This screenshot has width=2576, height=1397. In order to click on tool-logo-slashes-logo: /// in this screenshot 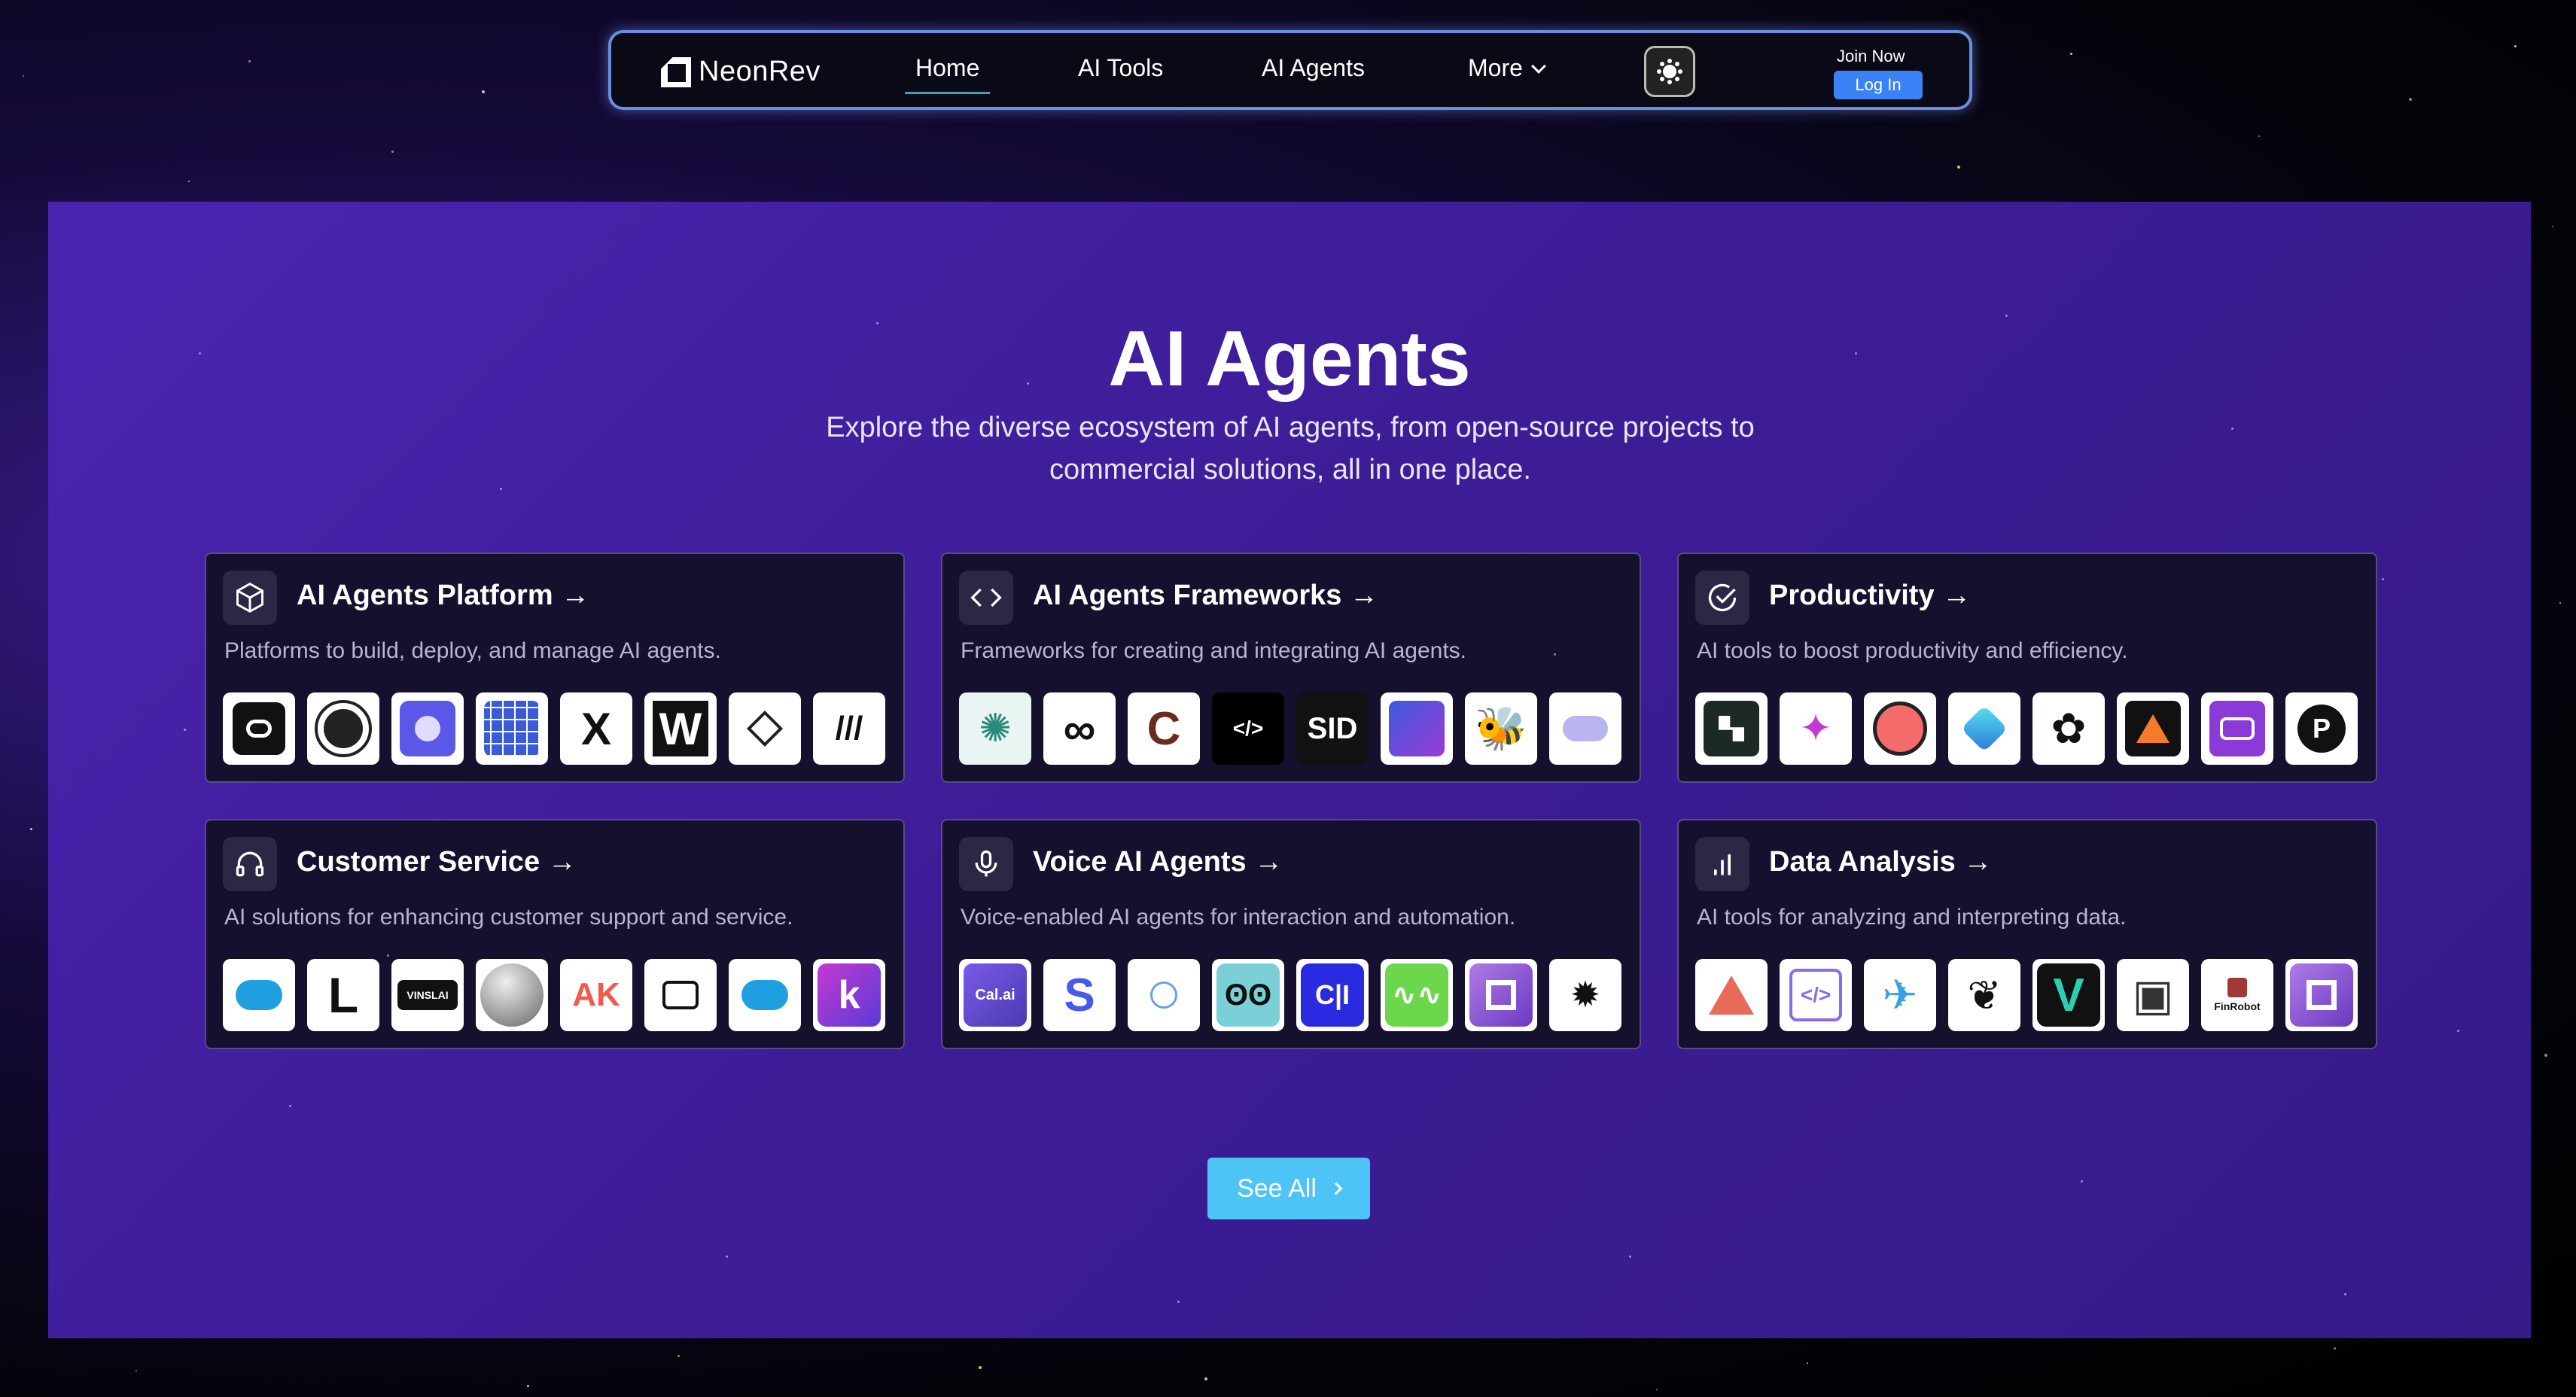, I will do `click(849, 728)`.